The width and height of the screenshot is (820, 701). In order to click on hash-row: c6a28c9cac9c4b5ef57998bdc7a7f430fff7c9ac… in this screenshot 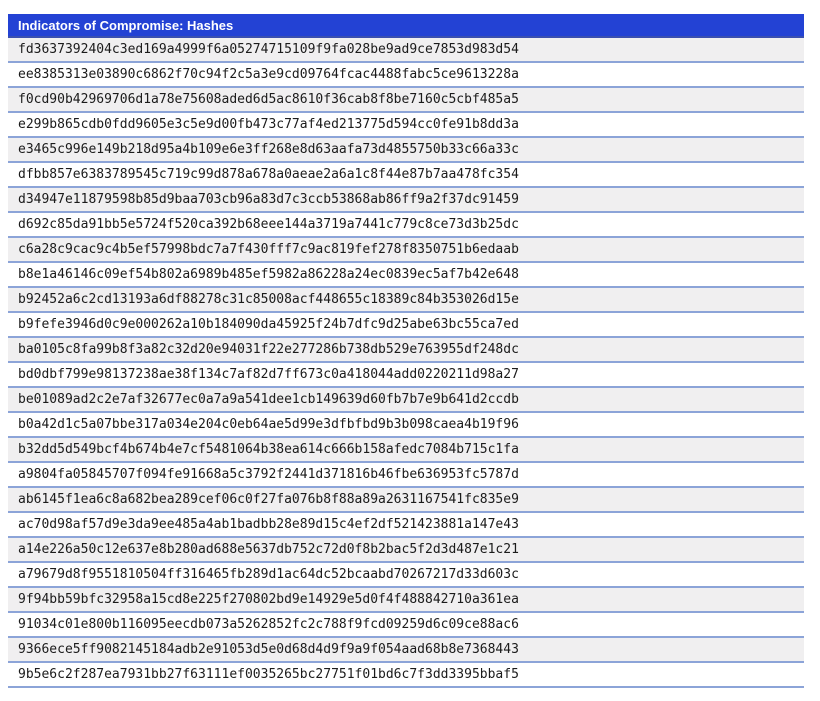, I will do `click(406, 250)`.